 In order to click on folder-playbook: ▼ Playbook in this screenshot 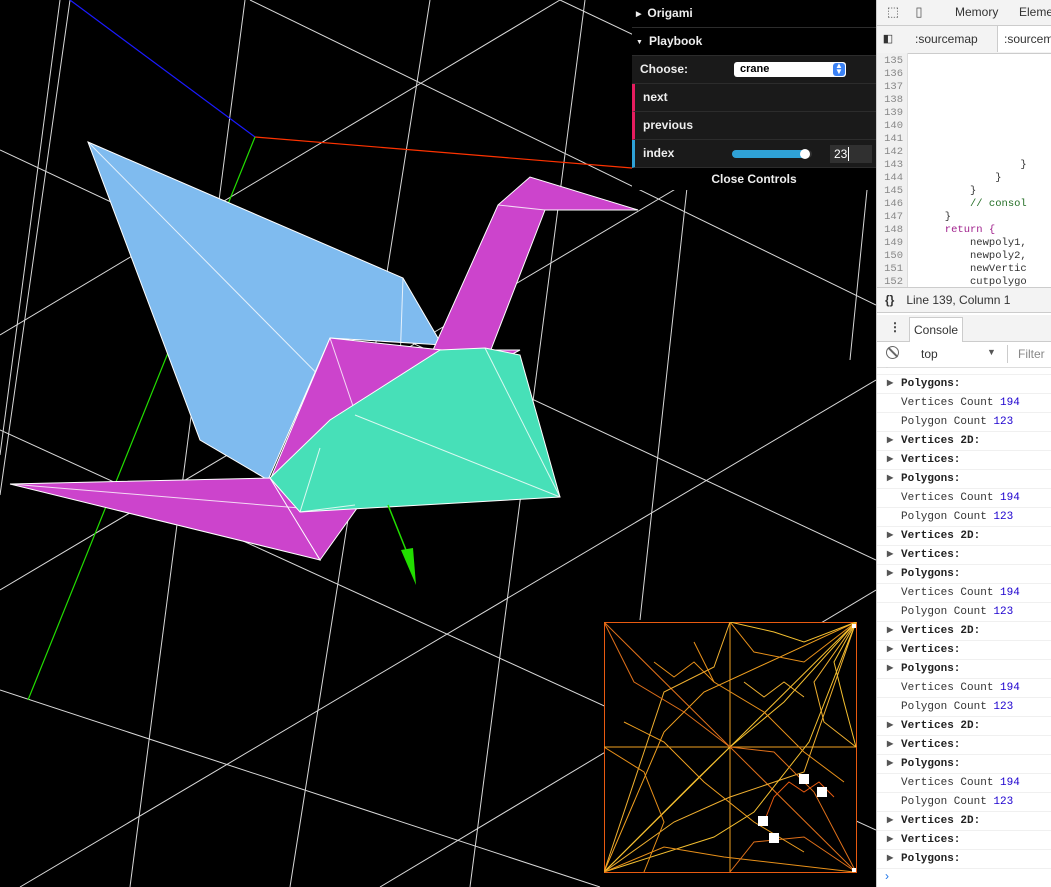, I will do `click(754, 42)`.